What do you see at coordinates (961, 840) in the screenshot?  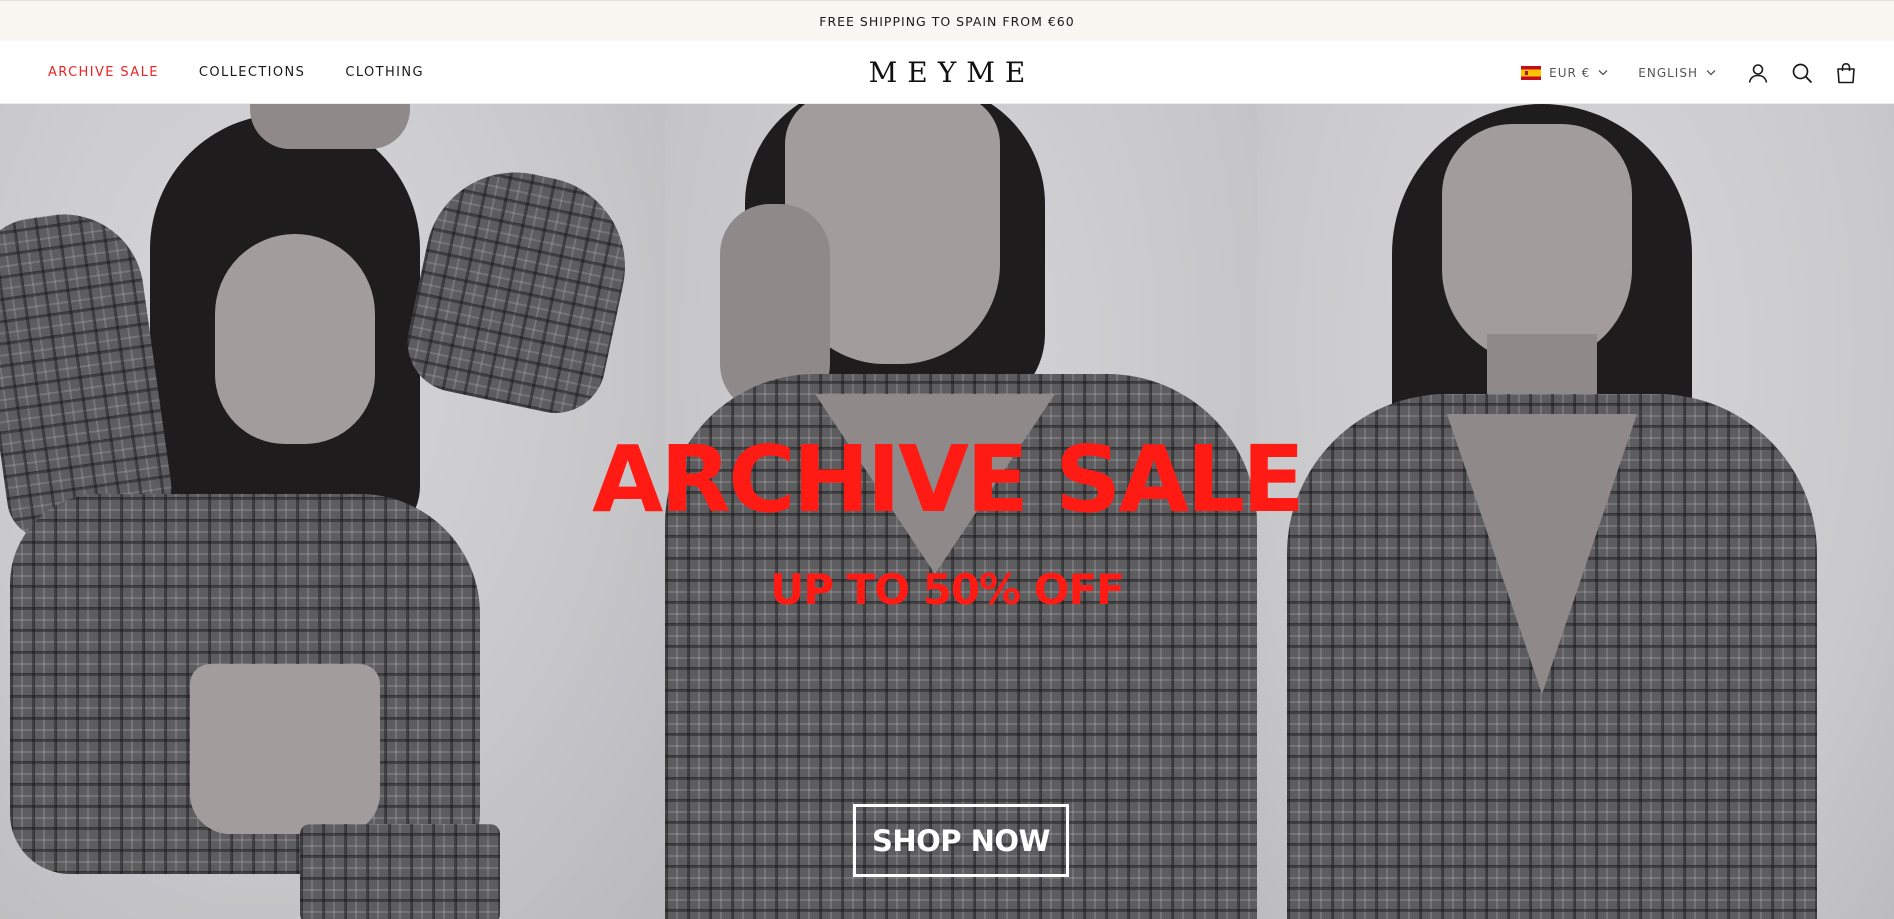 I see `shop-now-button: SHOP NOW` at bounding box center [961, 840].